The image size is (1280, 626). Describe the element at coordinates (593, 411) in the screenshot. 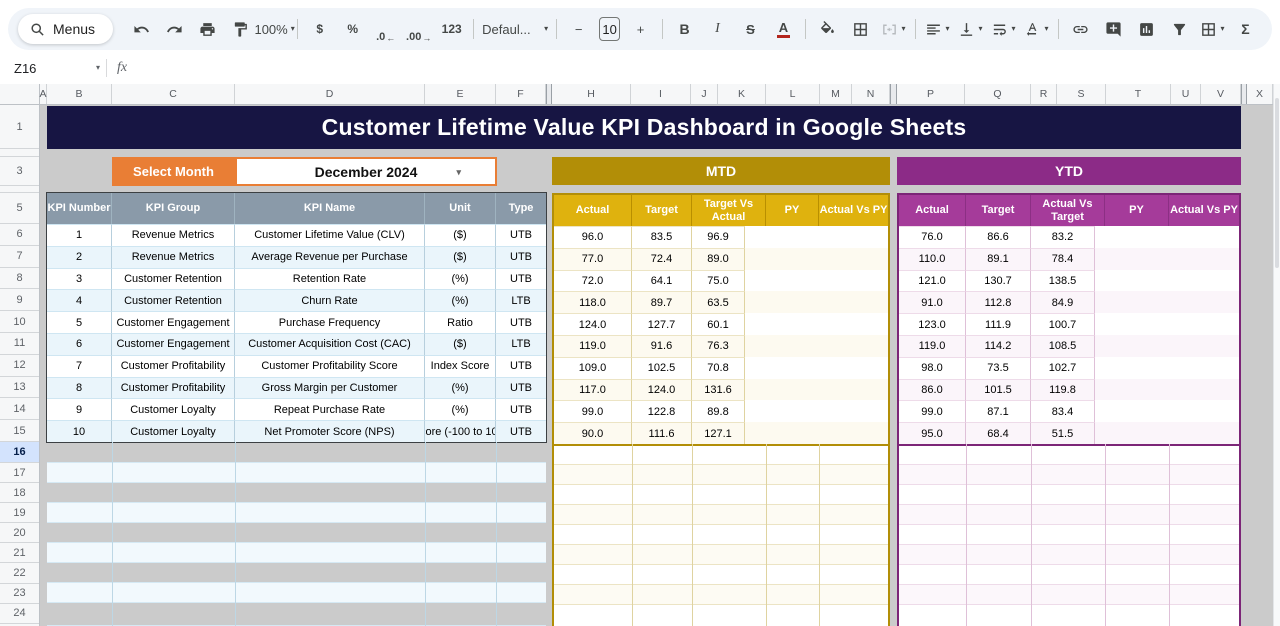

I see `mtd-actual-cell: 99.0` at that location.